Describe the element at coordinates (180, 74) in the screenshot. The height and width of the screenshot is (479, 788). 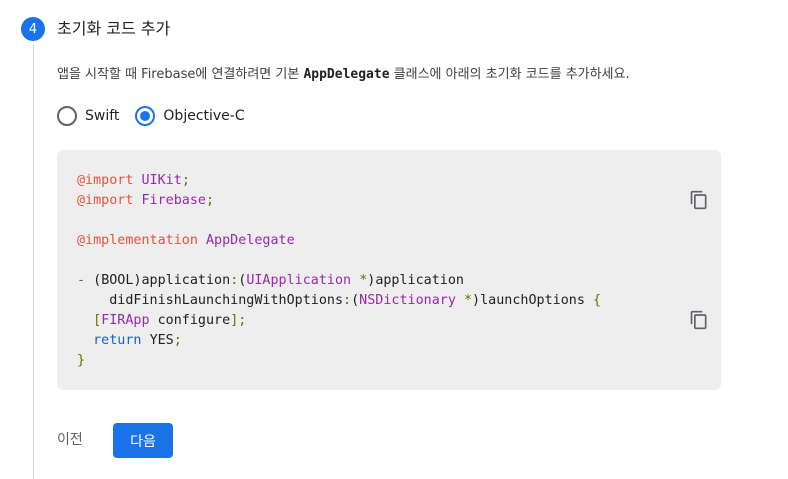
I see `instruction-text-before: 앱을 시작할 때 Firebase에 연결하려면 기본` at that location.